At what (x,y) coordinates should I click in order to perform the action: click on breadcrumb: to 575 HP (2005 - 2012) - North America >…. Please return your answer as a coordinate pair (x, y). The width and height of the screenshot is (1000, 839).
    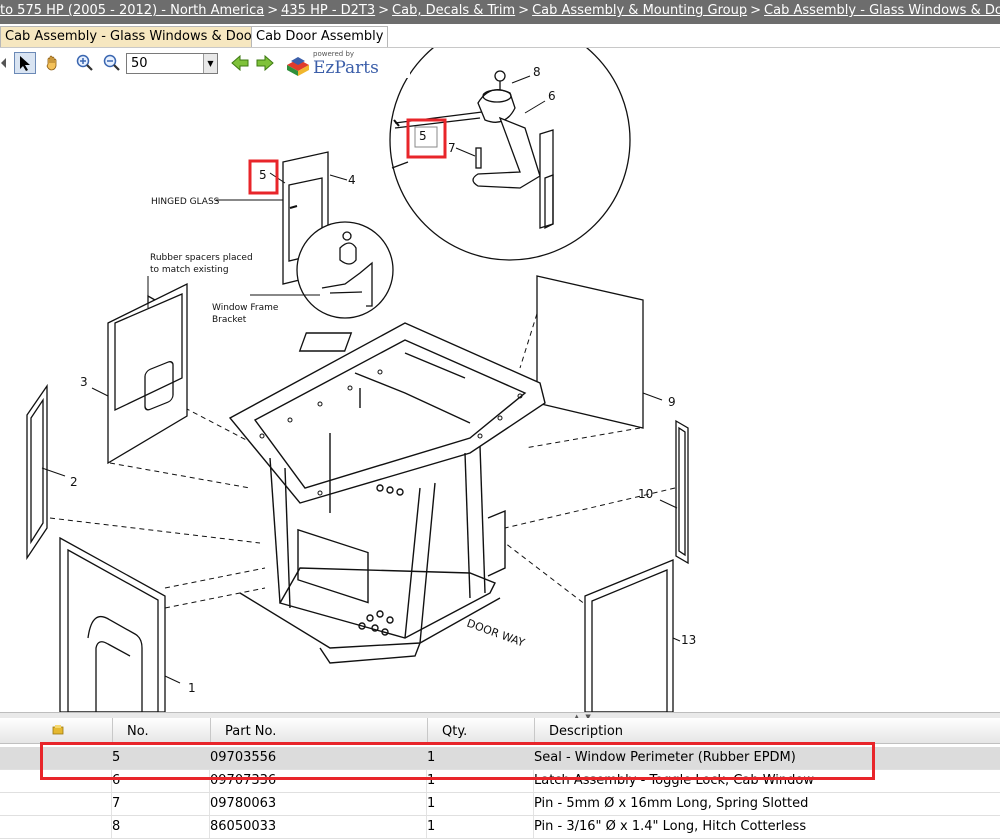
    Looking at the image, I should click on (500, 12).